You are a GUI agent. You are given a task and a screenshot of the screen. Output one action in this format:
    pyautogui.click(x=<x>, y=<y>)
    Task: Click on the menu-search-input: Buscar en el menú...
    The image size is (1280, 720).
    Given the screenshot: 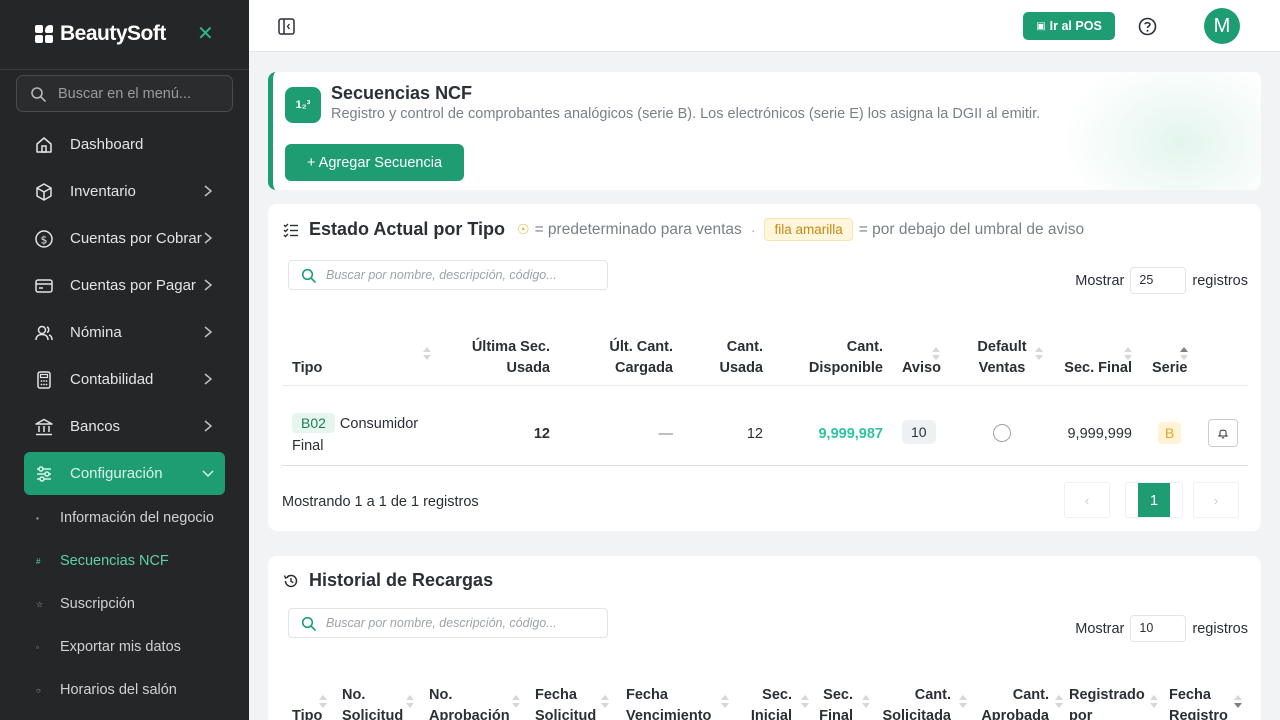 What is the action you would take?
    pyautogui.click(x=124, y=93)
    